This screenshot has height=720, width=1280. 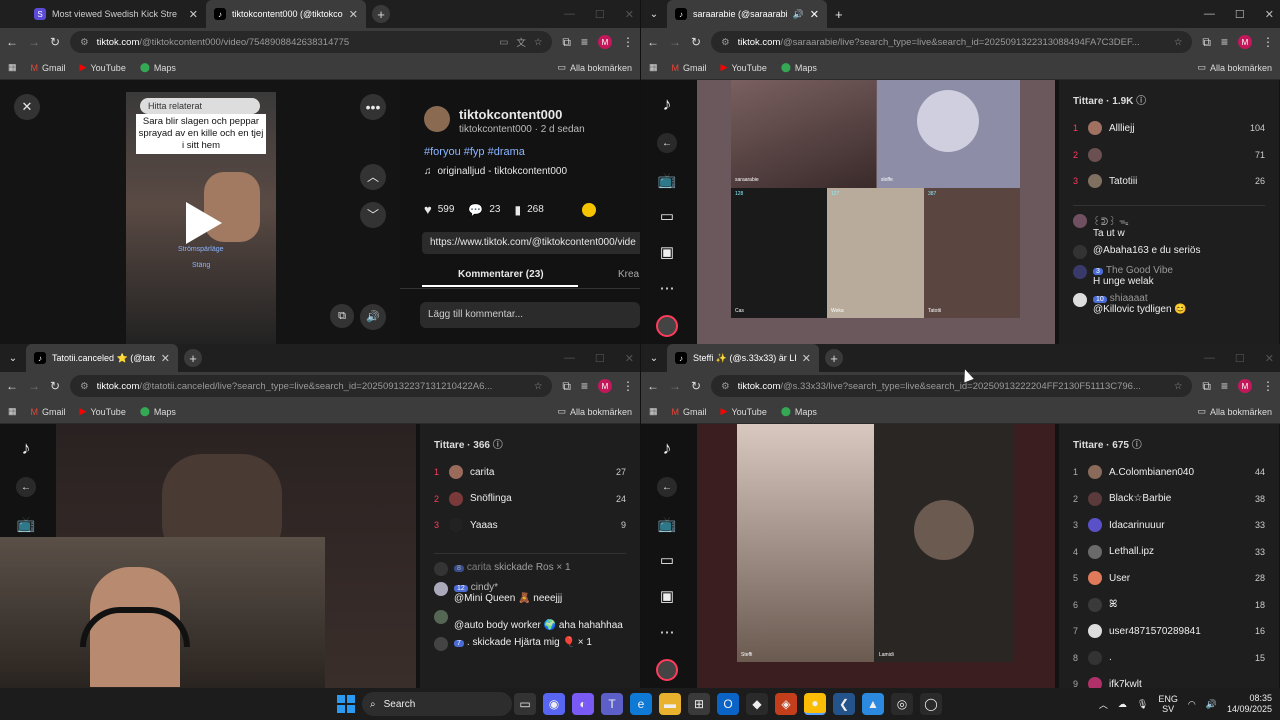 I want to click on menu-icon: ⋮, so click(x=628, y=42).